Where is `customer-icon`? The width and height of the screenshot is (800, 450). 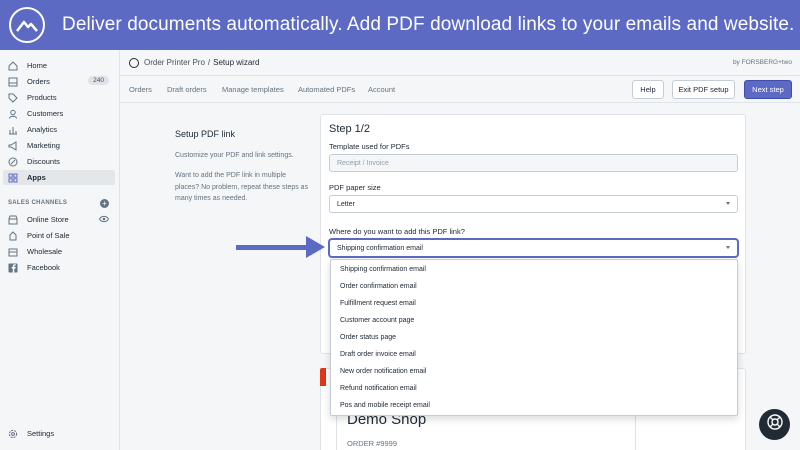
customer-icon is located at coordinates (13, 114).